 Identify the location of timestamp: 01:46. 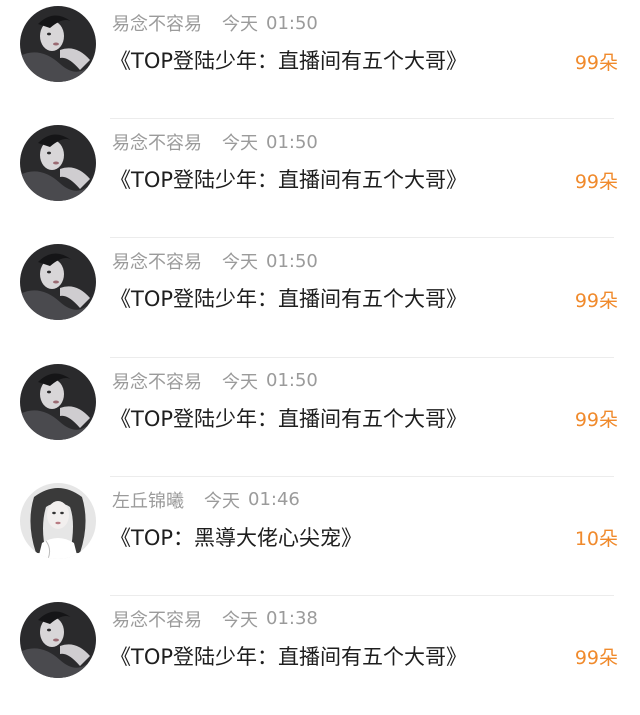
(274, 500).